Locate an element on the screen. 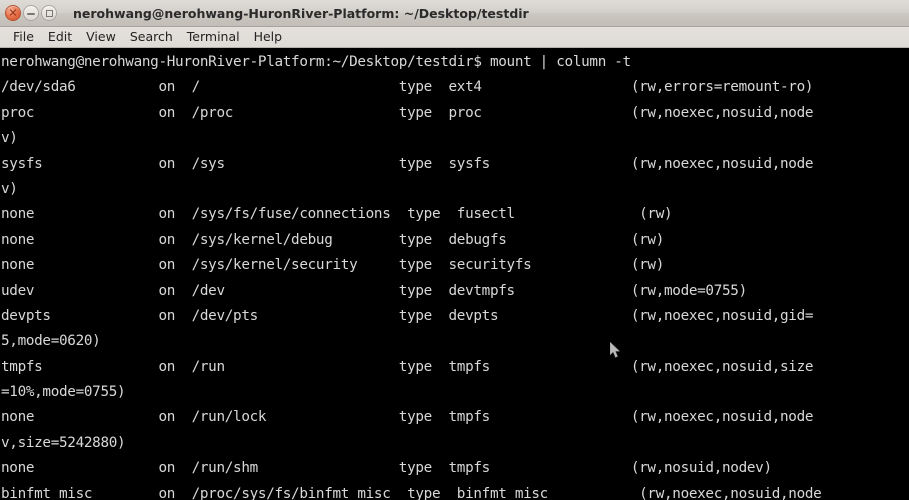 The height and width of the screenshot is (500, 909). maximize-glyph is located at coordinates (49, 13).